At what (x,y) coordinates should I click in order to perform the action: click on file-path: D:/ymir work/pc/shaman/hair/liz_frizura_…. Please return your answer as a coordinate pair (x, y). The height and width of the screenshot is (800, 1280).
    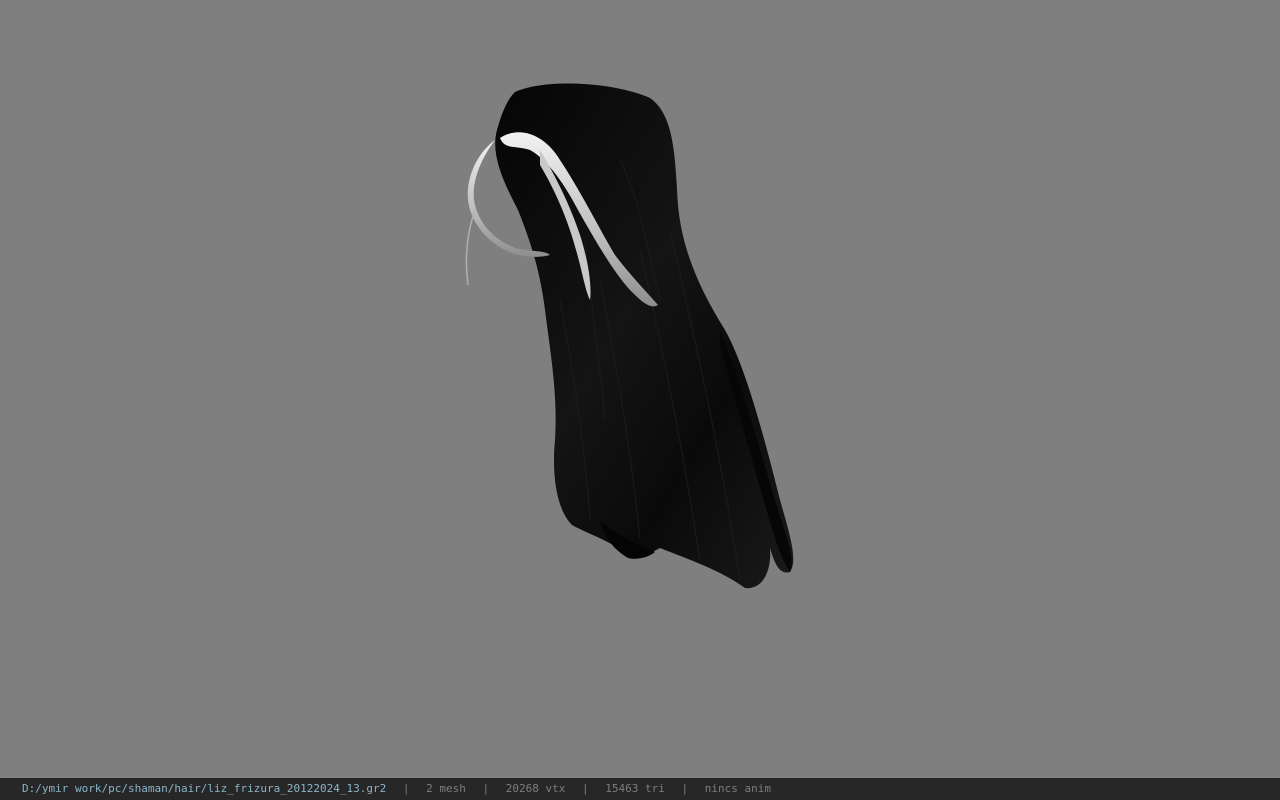
    Looking at the image, I should click on (204, 788).